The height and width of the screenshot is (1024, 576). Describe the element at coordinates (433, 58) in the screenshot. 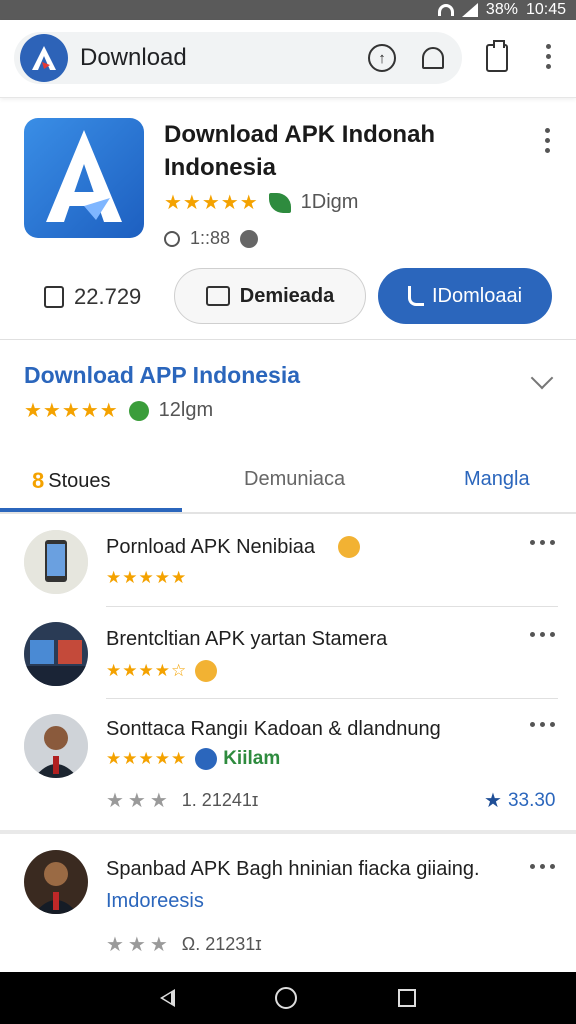

I see `notification-icon` at that location.